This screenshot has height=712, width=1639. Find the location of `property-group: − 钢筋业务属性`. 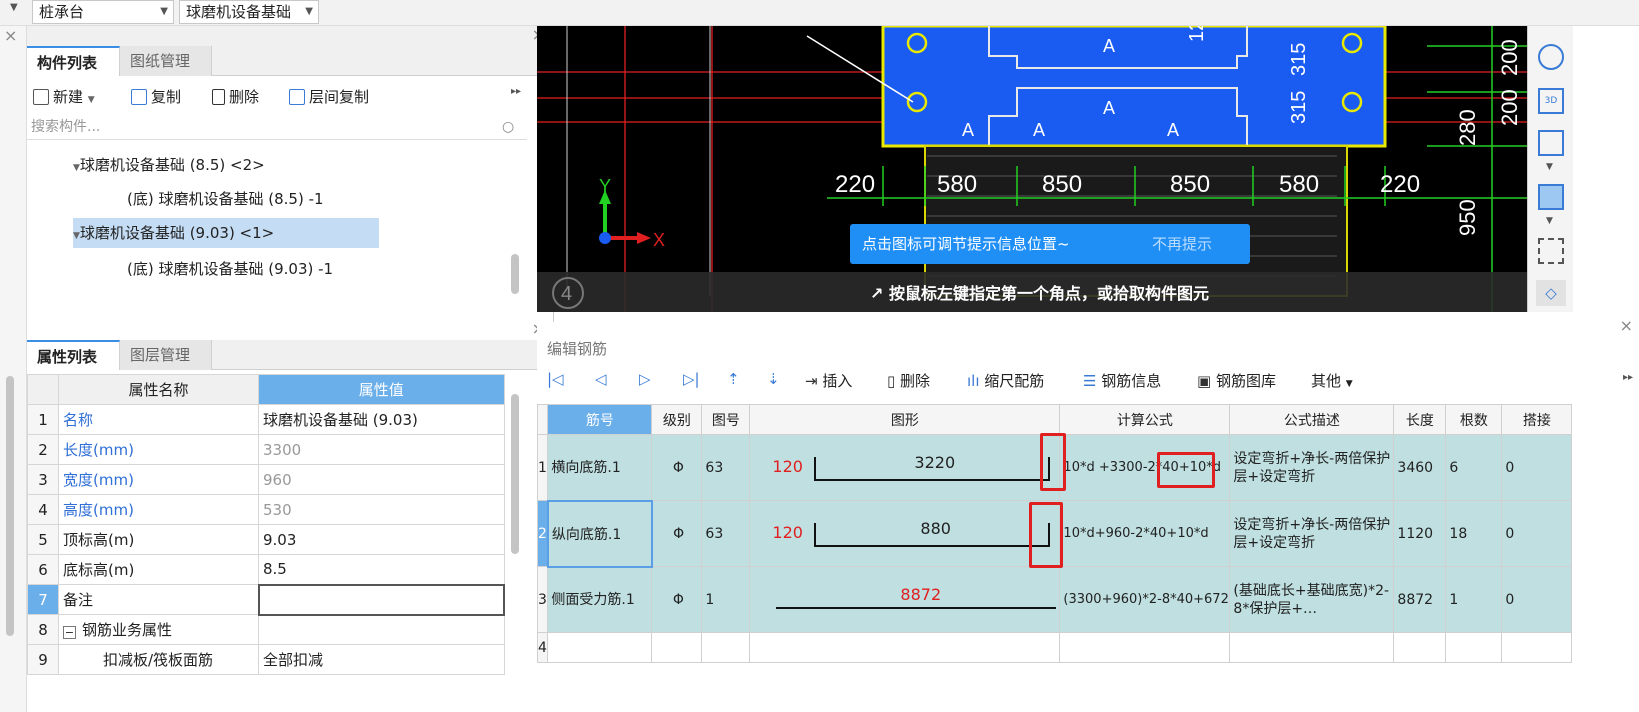

property-group: − 钢筋业务属性 is located at coordinates (158, 629).